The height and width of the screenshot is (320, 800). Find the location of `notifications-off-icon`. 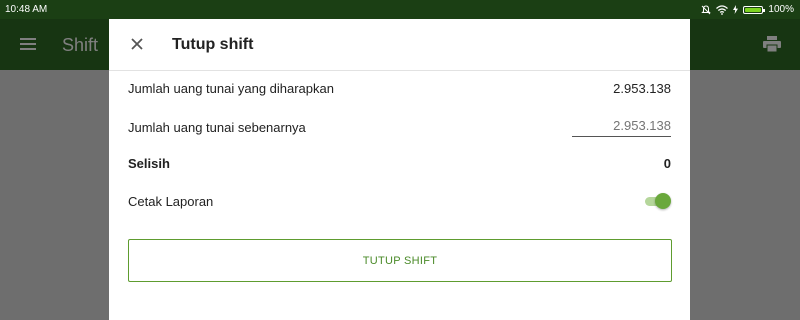

notifications-off-icon is located at coordinates (706, 9).